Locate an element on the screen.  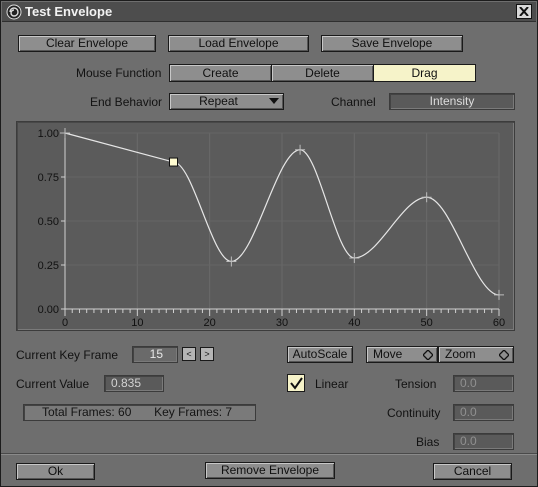
next-key-button: > is located at coordinates (207, 354).